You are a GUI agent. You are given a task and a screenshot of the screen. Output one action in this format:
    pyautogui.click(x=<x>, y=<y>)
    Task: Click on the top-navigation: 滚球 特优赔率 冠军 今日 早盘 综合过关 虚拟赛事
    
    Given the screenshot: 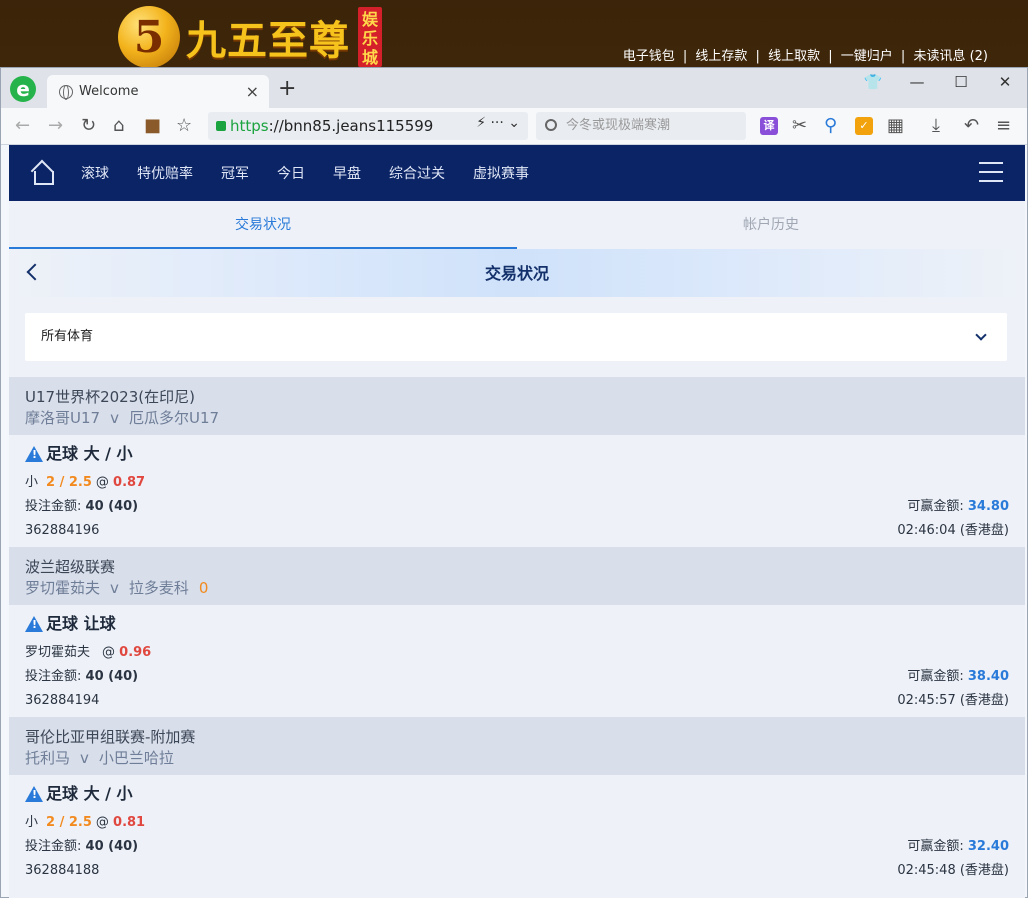 What is the action you would take?
    pyautogui.click(x=517, y=173)
    